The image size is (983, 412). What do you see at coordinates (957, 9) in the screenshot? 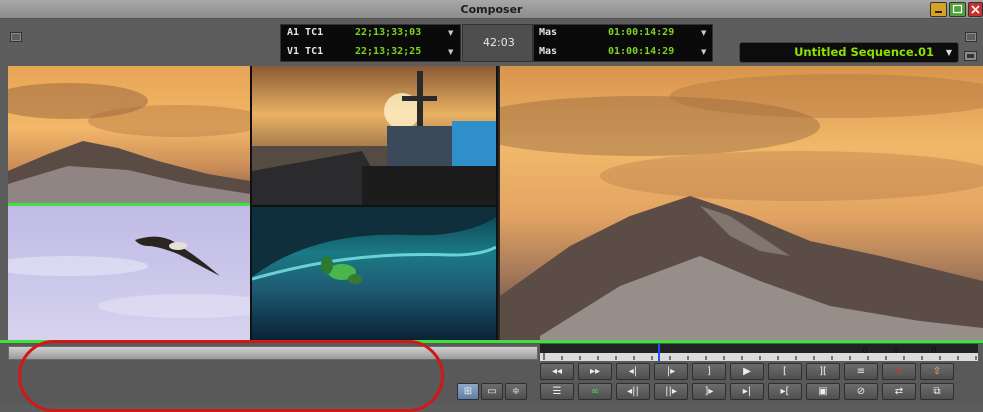
I see `maximize-button` at bounding box center [957, 9].